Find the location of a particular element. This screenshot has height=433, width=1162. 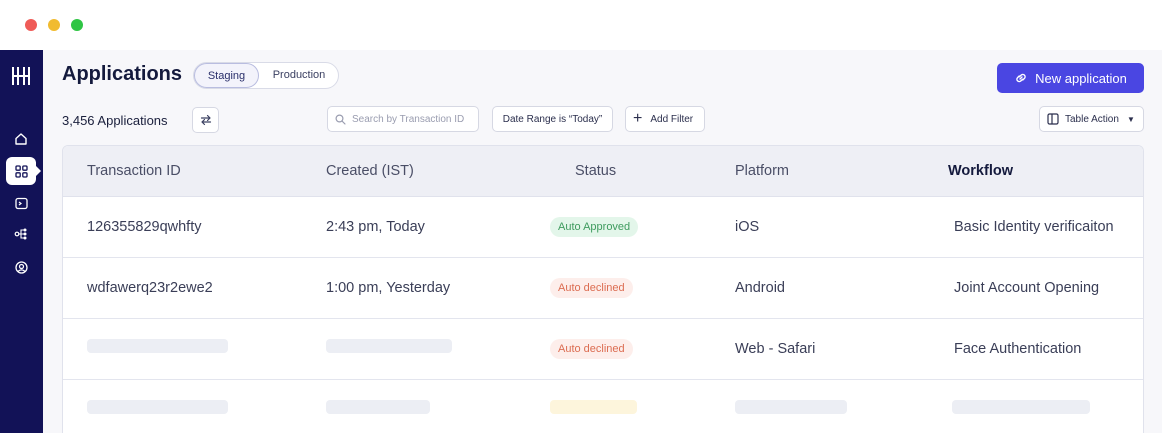

hyperverge-logo-icon is located at coordinates (21, 76).